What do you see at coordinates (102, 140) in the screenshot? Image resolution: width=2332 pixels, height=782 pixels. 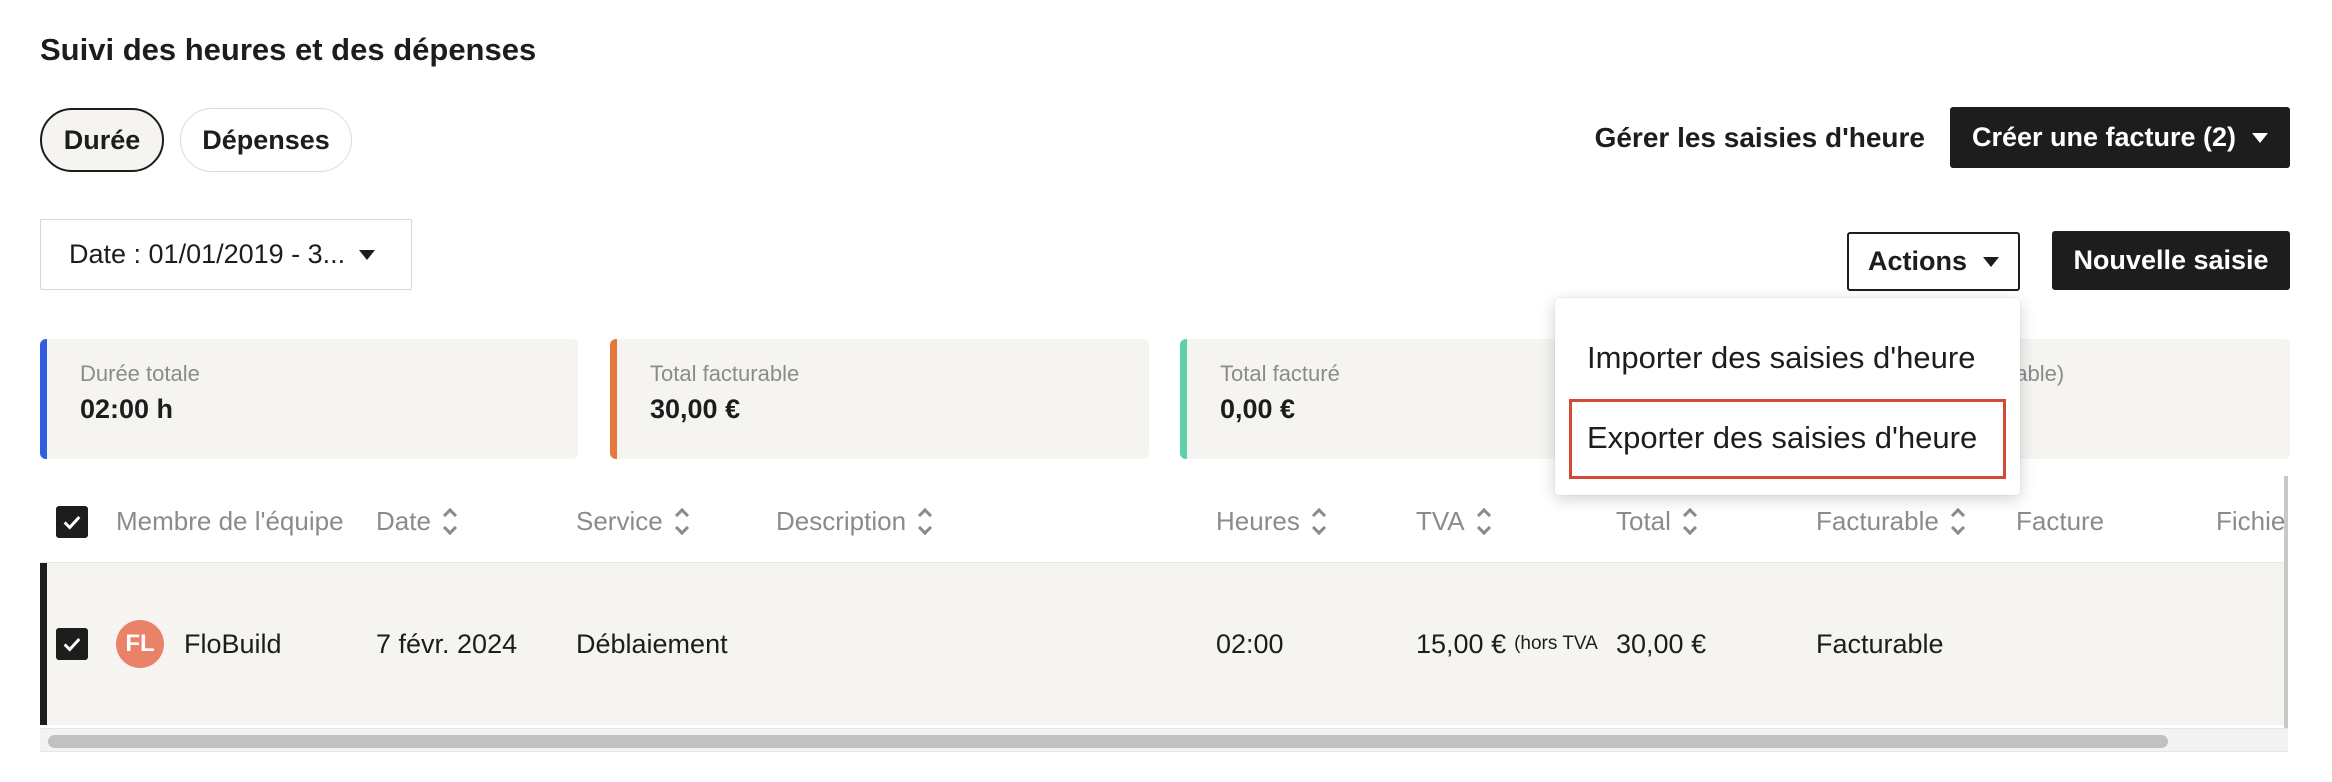 I see `tab-duree: Durée` at bounding box center [102, 140].